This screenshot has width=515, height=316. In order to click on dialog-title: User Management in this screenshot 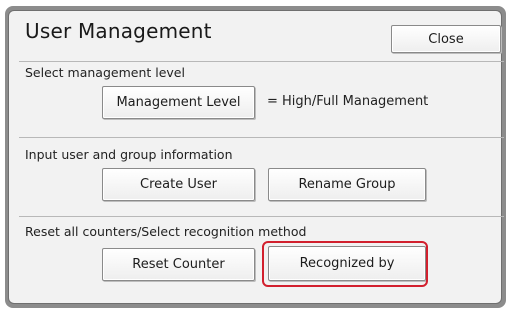, I will do `click(118, 31)`.